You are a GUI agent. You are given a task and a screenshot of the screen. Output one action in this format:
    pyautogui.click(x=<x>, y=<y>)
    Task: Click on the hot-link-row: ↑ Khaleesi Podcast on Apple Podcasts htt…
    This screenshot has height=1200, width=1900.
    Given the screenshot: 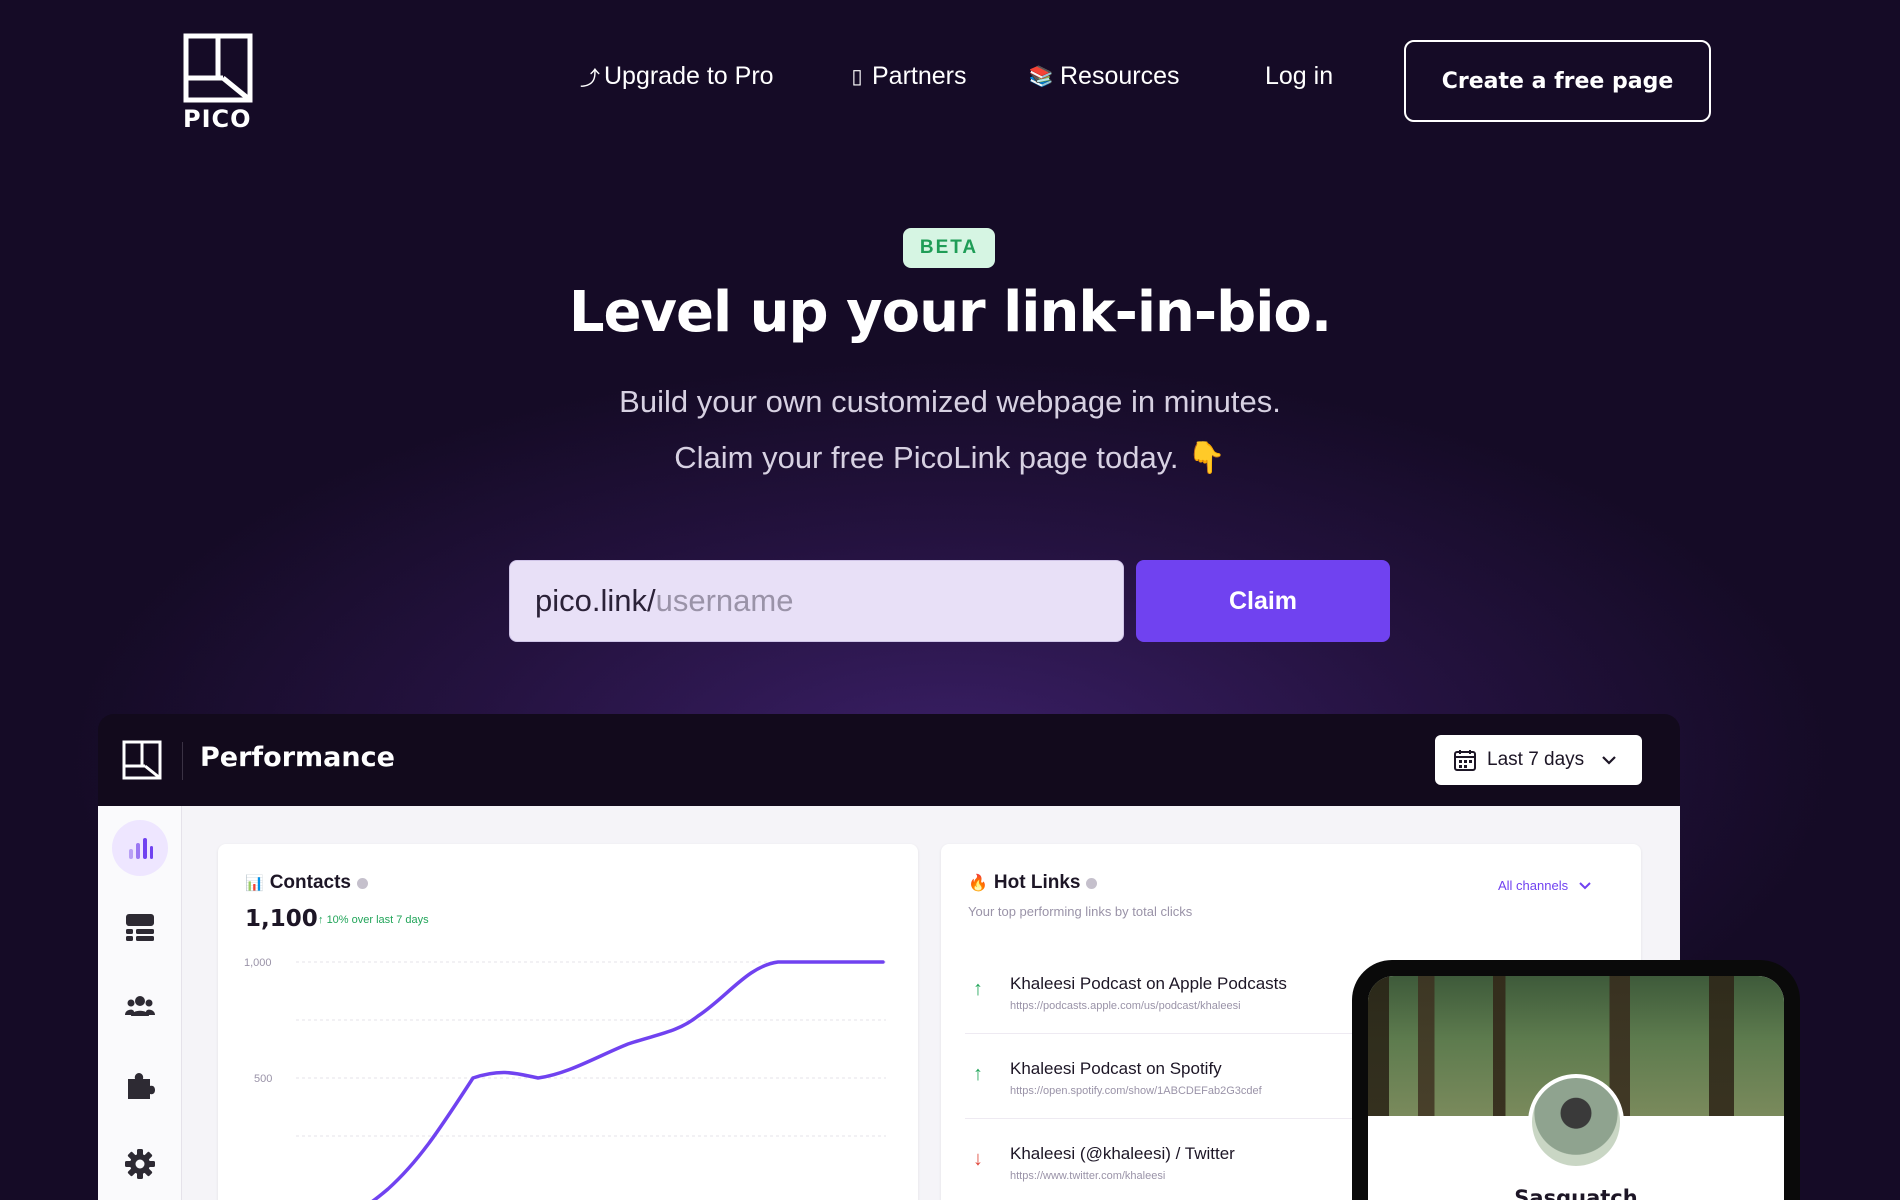 What is the action you would take?
    pyautogui.click(x=1165, y=999)
    